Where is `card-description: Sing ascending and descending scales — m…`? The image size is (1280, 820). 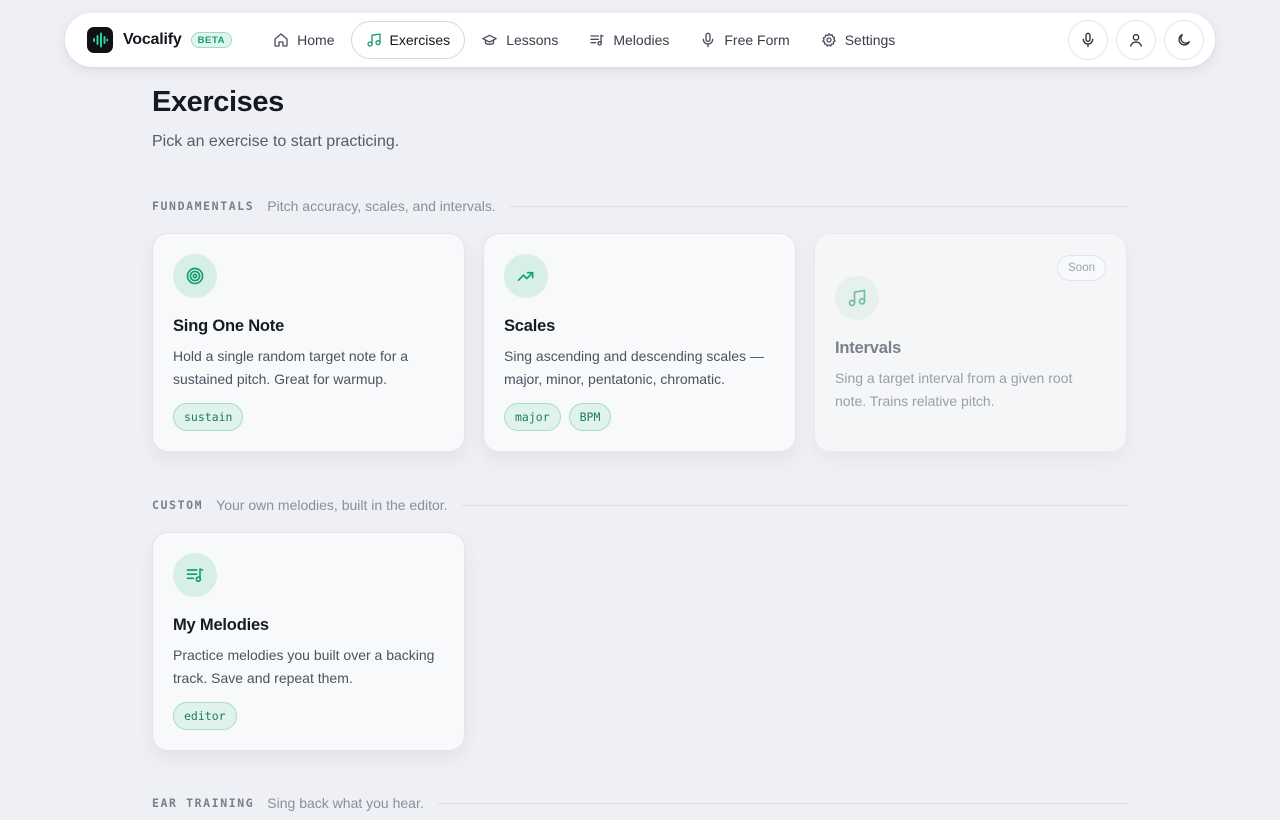 card-description: Sing ascending and descending scales — m… is located at coordinates (634, 367).